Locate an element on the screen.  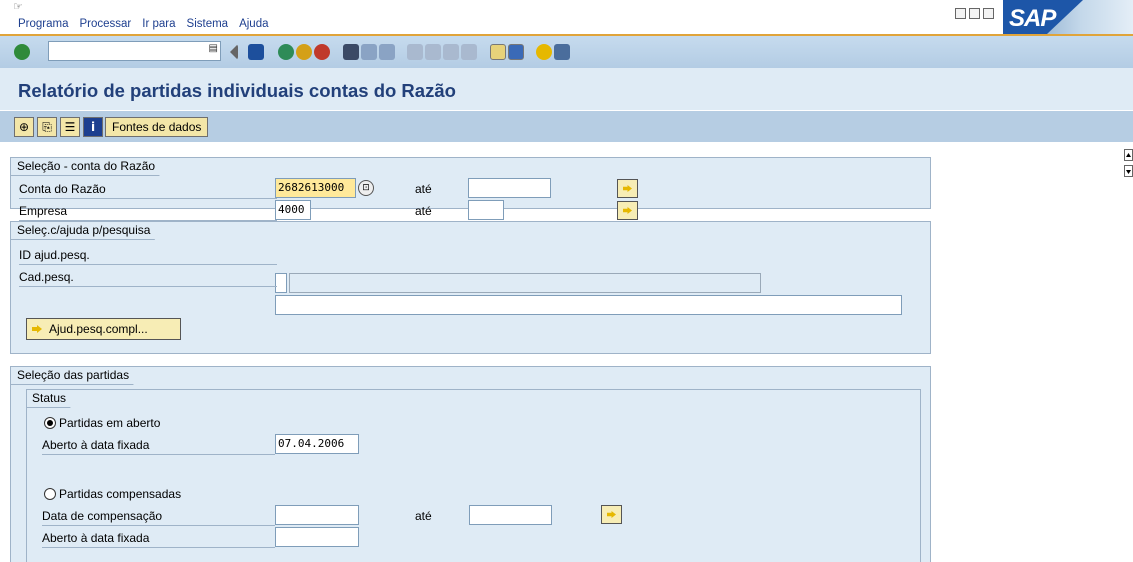
exit-icon is located at coordinates (304, 52).